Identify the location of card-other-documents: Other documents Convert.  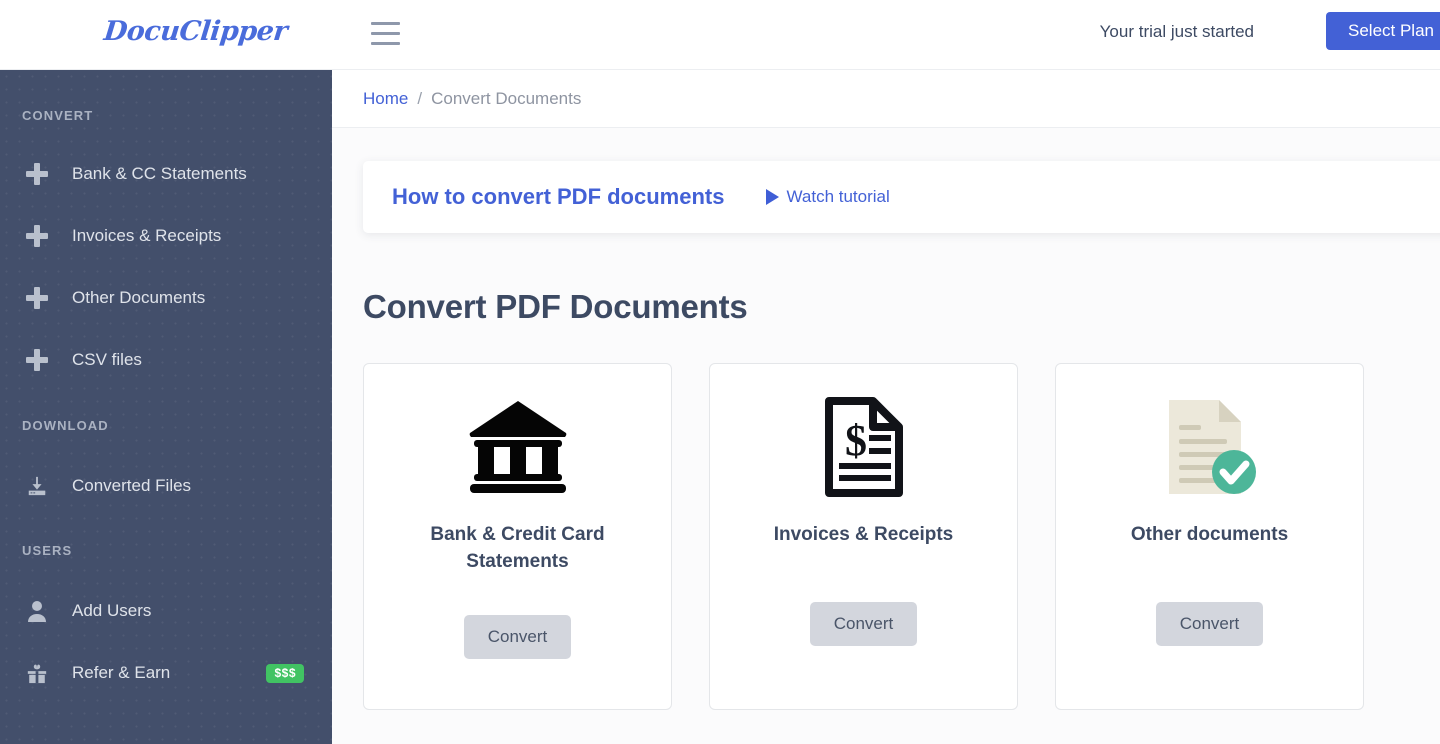
(1209, 536).